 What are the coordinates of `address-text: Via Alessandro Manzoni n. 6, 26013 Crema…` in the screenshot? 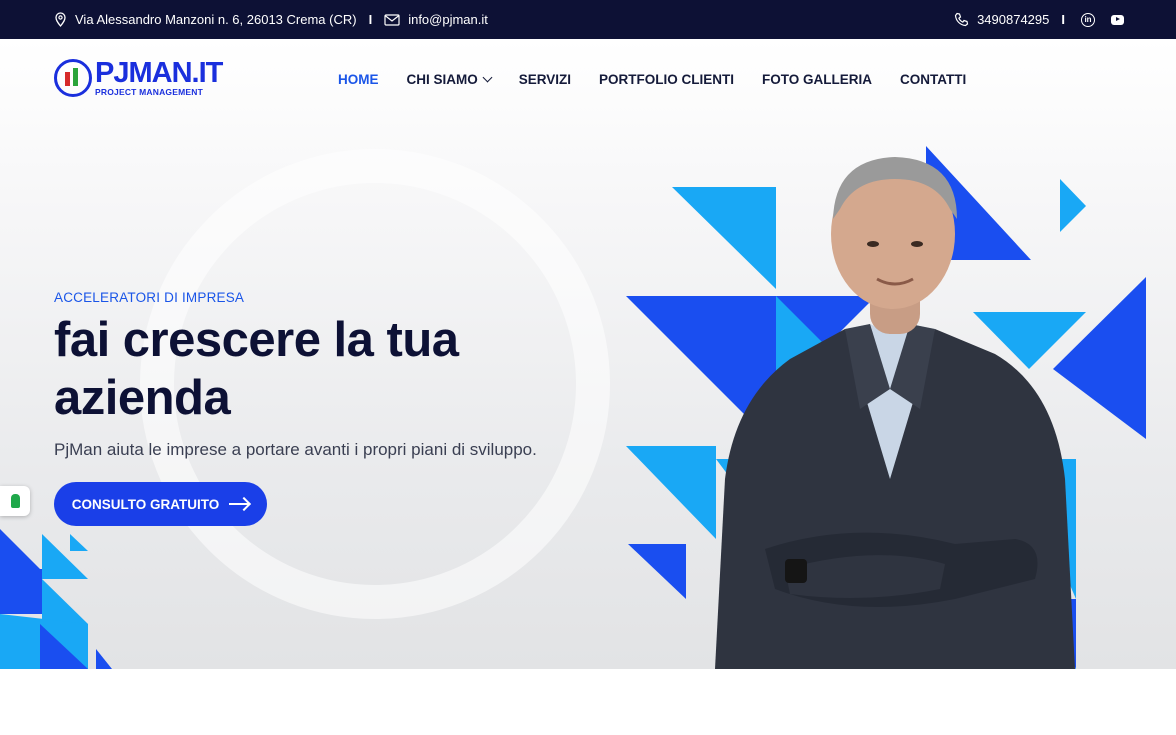 It's located at (216, 19).